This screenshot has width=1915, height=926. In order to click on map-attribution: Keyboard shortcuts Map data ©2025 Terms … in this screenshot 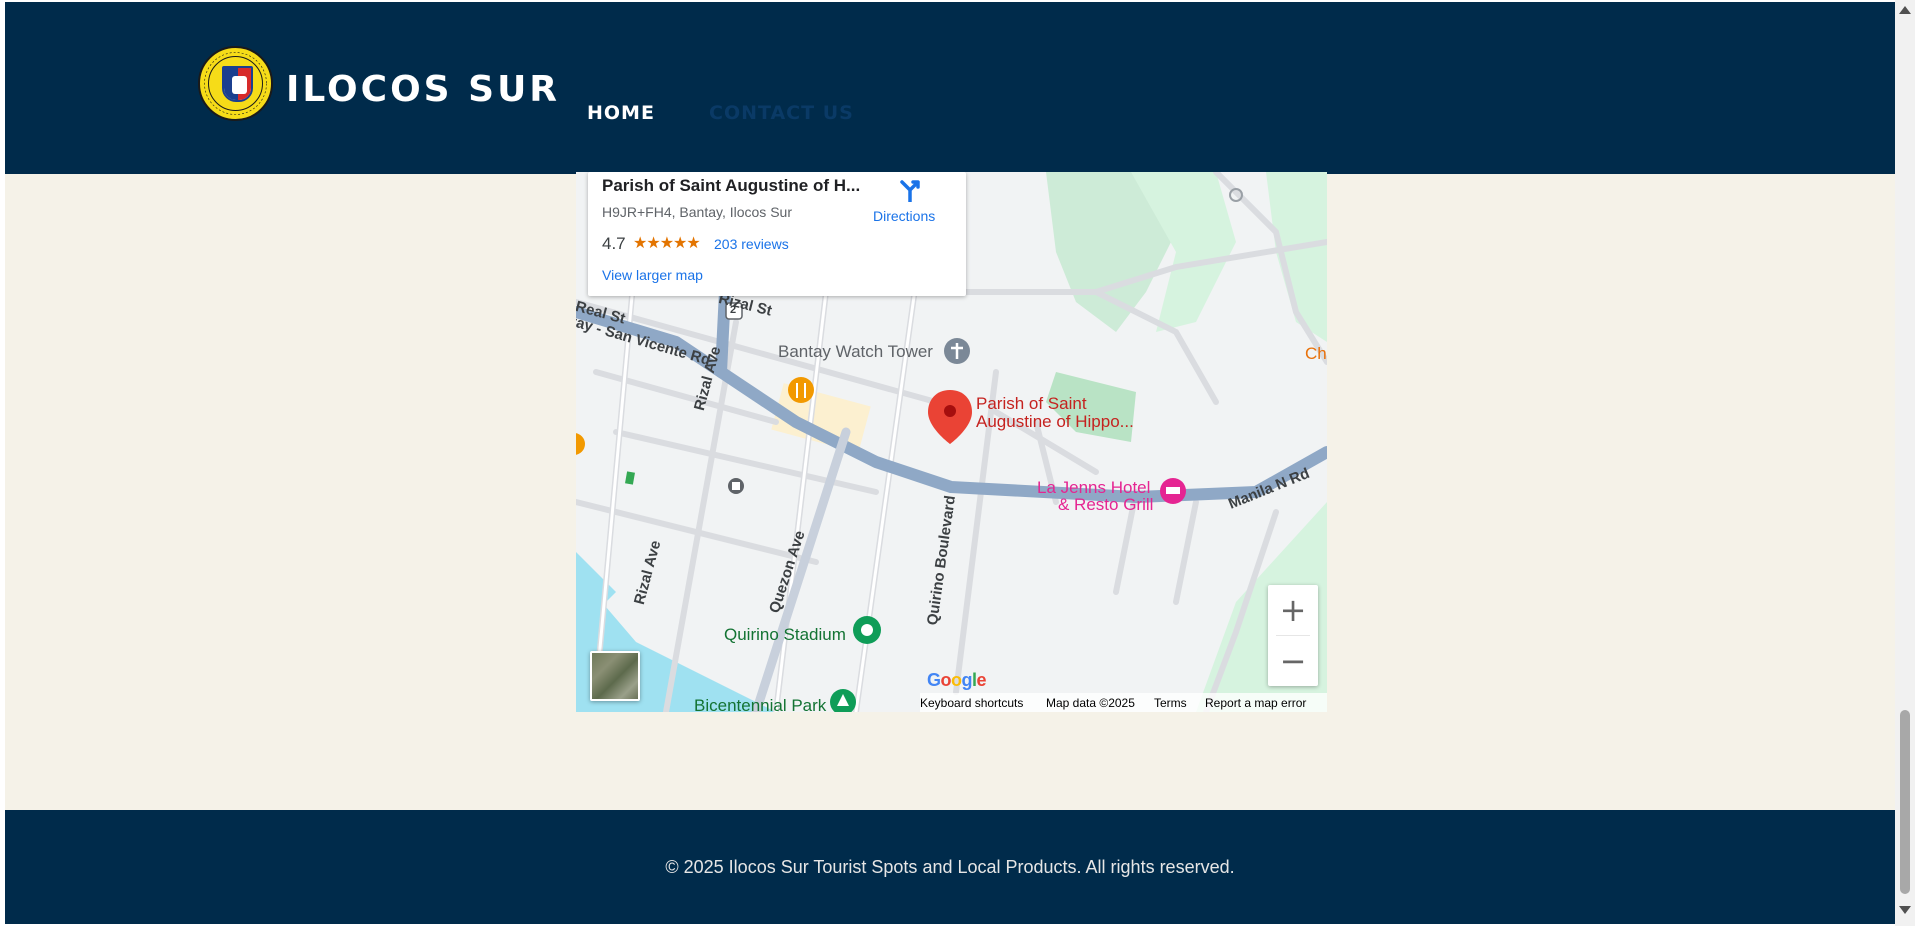, I will do `click(1123, 702)`.